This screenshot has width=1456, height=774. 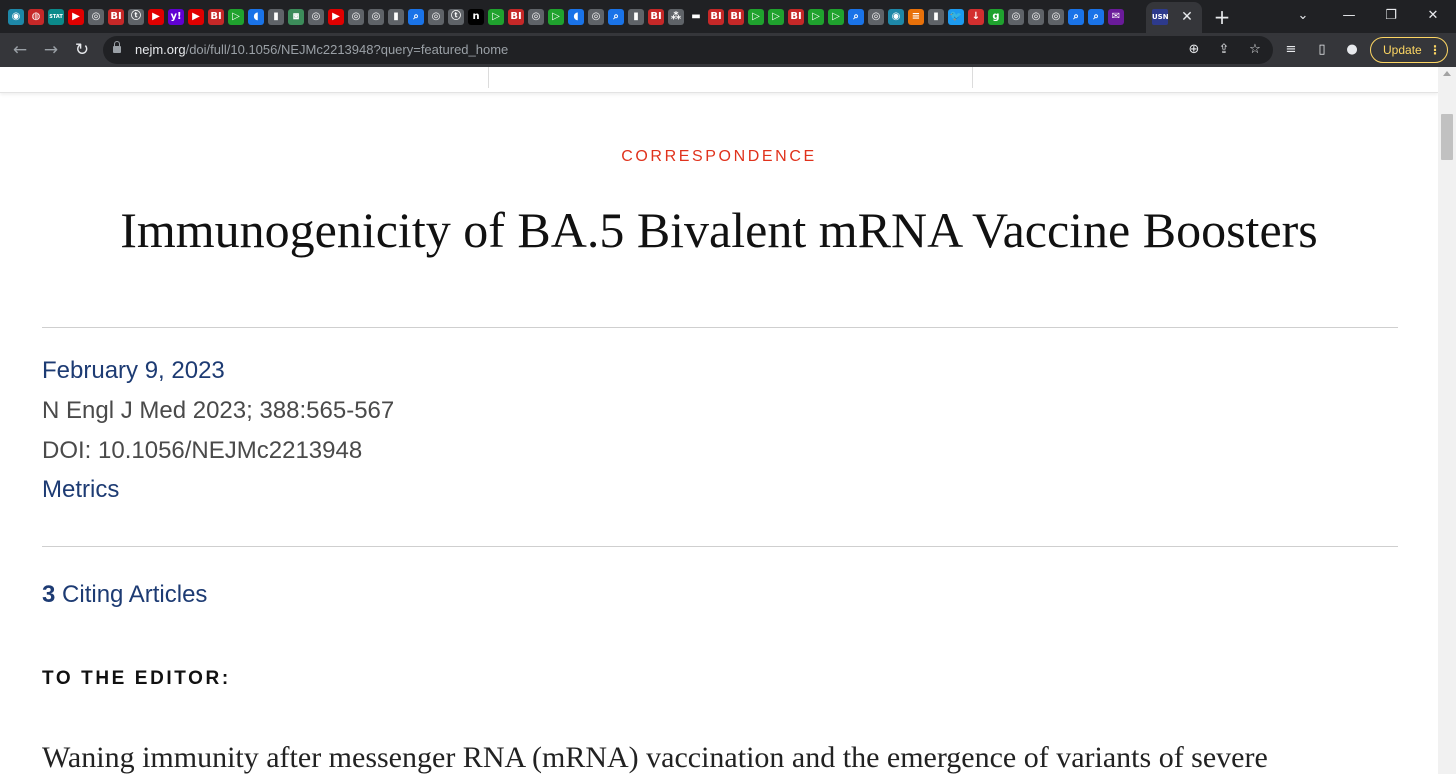 What do you see at coordinates (160, 49) in the screenshot?
I see `url-host: nejm.org` at bounding box center [160, 49].